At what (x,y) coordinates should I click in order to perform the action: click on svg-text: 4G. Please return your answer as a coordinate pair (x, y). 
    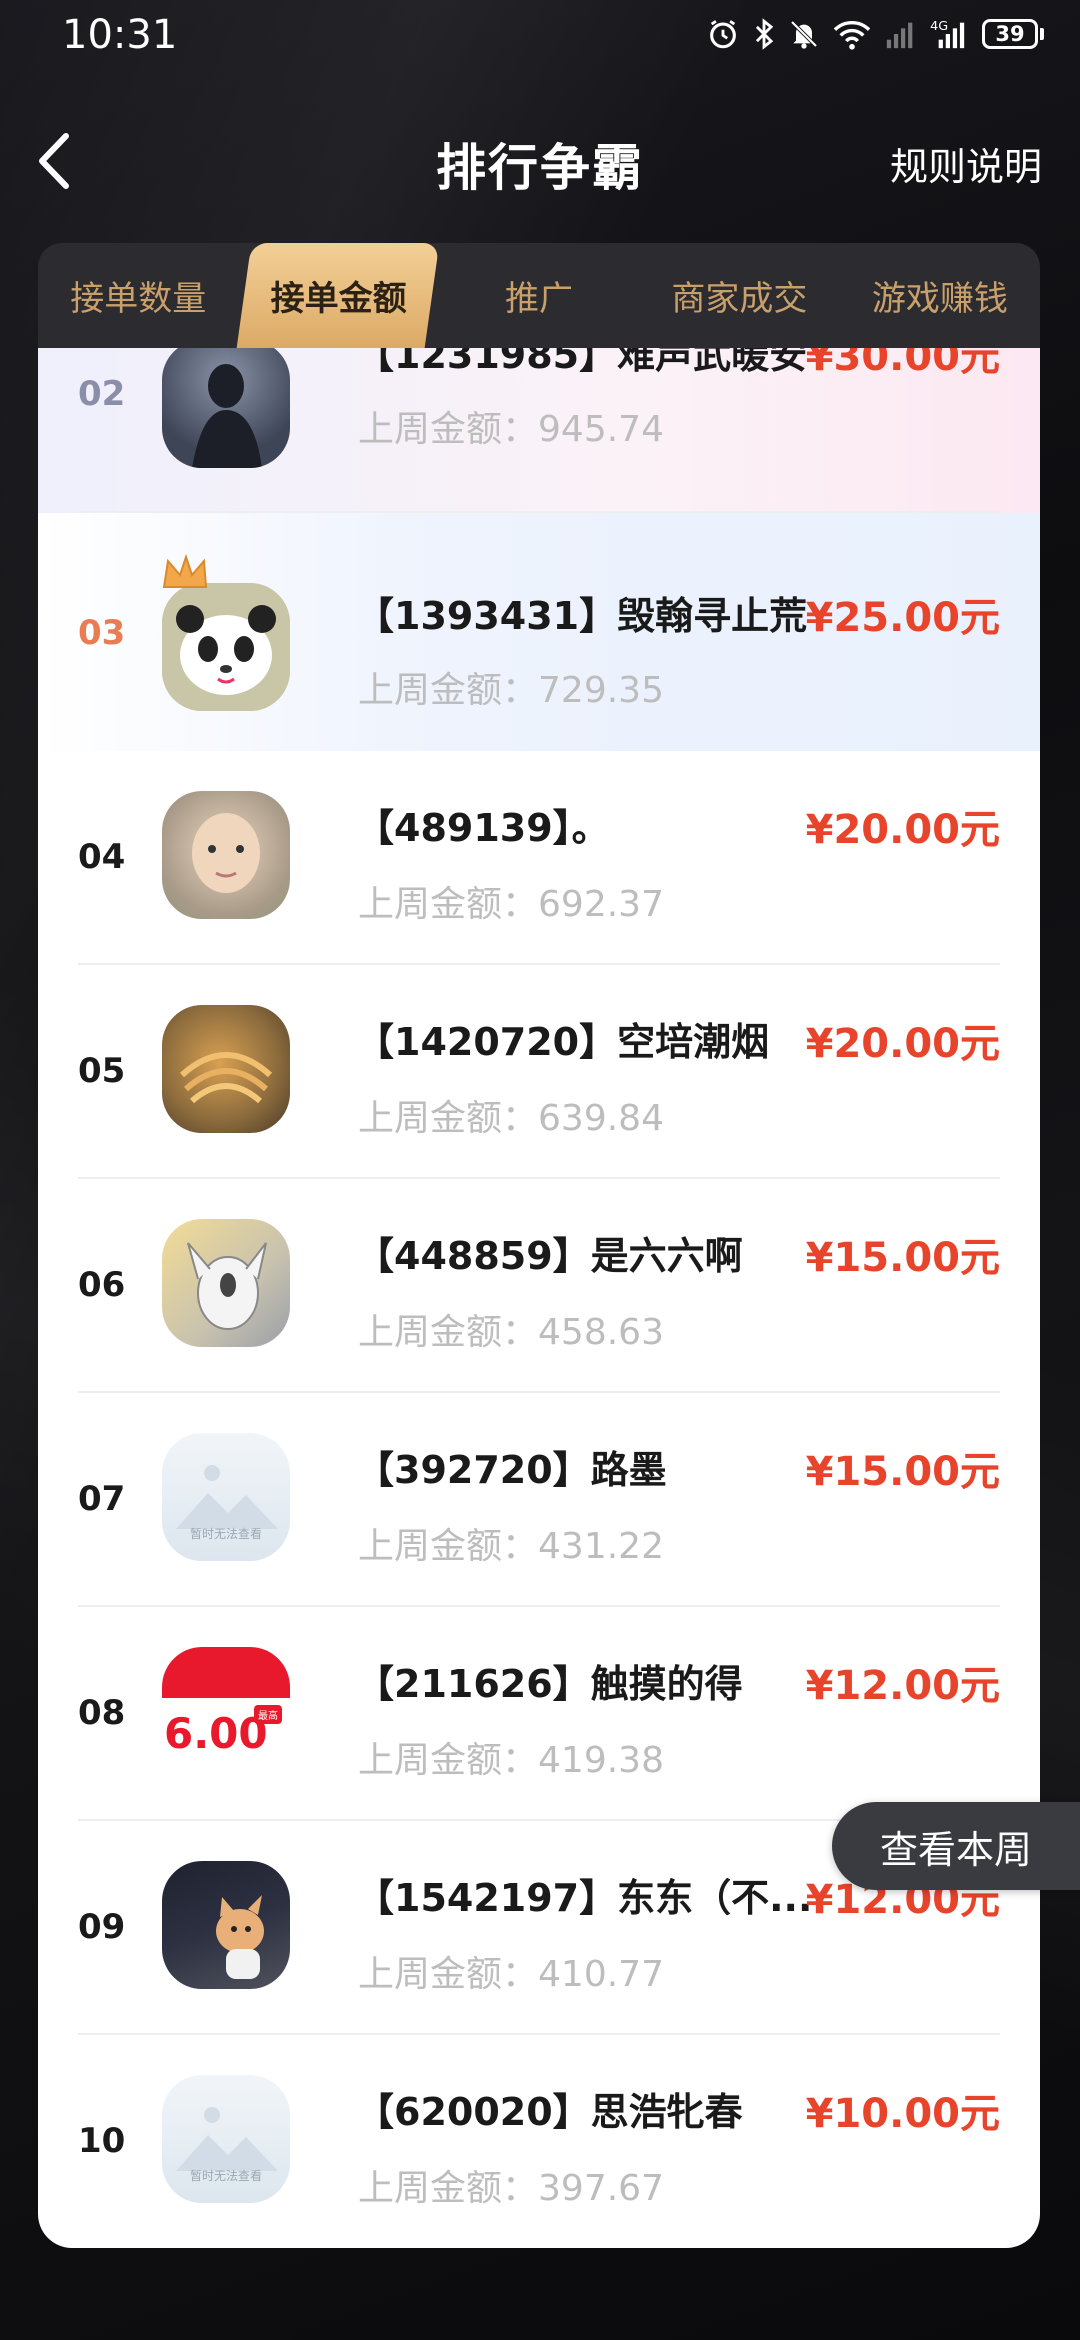
    Looking at the image, I should click on (939, 26).